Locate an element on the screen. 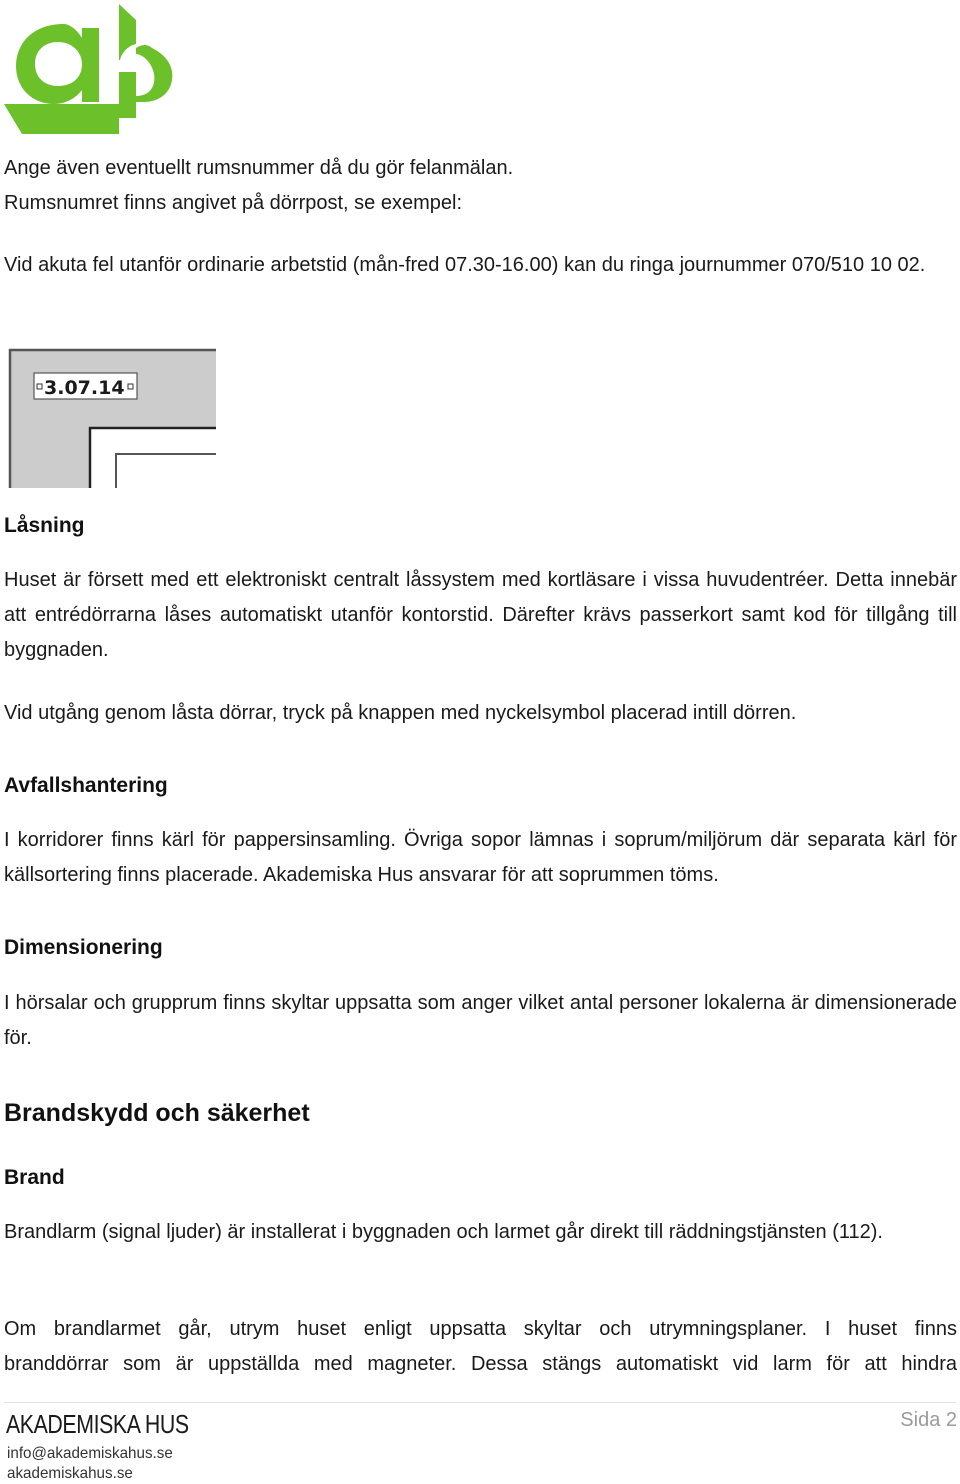 The image size is (960, 1484). door-post-example-figure: 3.07.14 is located at coordinates (112, 418).